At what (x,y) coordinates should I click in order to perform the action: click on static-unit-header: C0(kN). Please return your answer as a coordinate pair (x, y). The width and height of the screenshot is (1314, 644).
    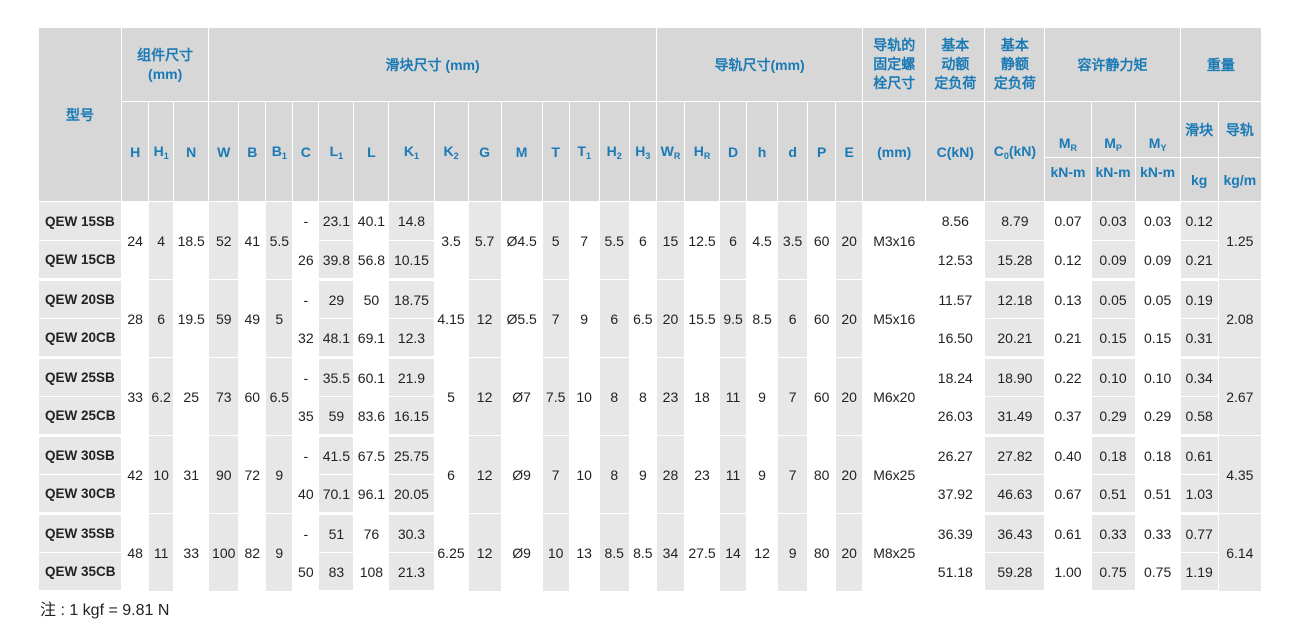
    Looking at the image, I should click on (1015, 151).